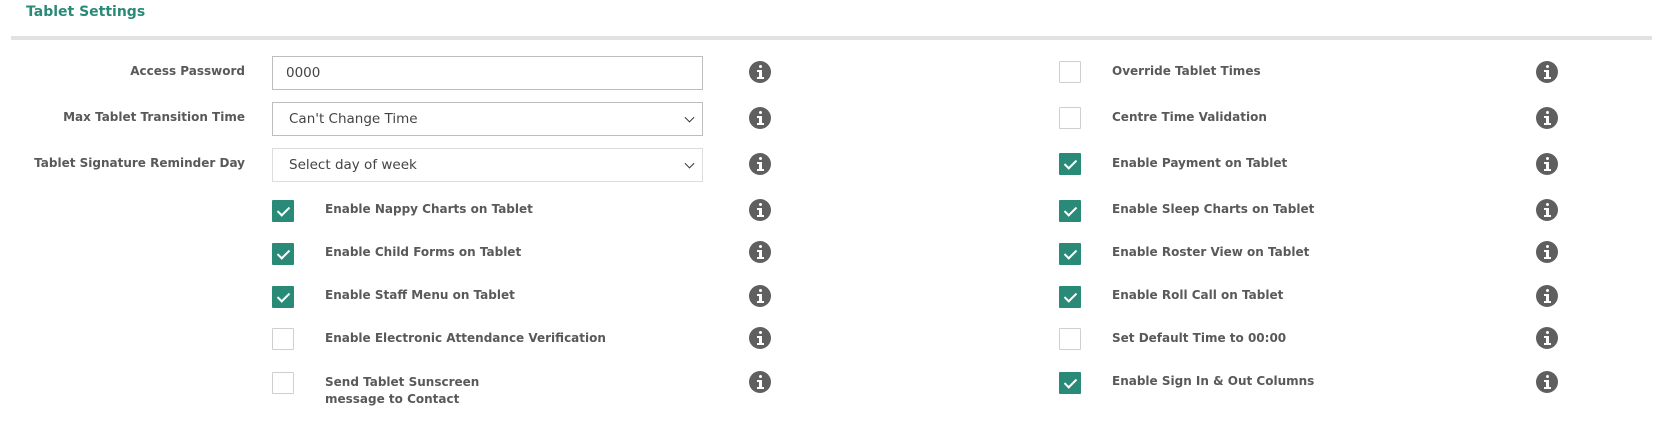 The height and width of the screenshot is (442, 1663). What do you see at coordinates (1198, 295) in the screenshot?
I see `roll-call-label: Enable Roll Call on Tablet` at bounding box center [1198, 295].